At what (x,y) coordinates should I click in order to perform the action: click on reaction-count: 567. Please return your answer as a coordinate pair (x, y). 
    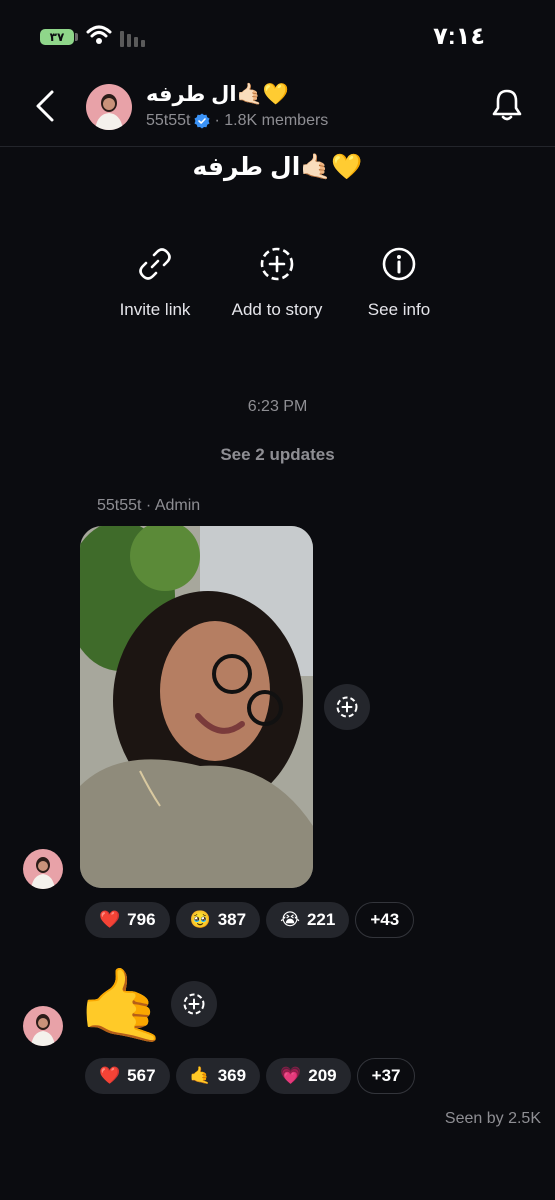
    Looking at the image, I should click on (141, 1075).